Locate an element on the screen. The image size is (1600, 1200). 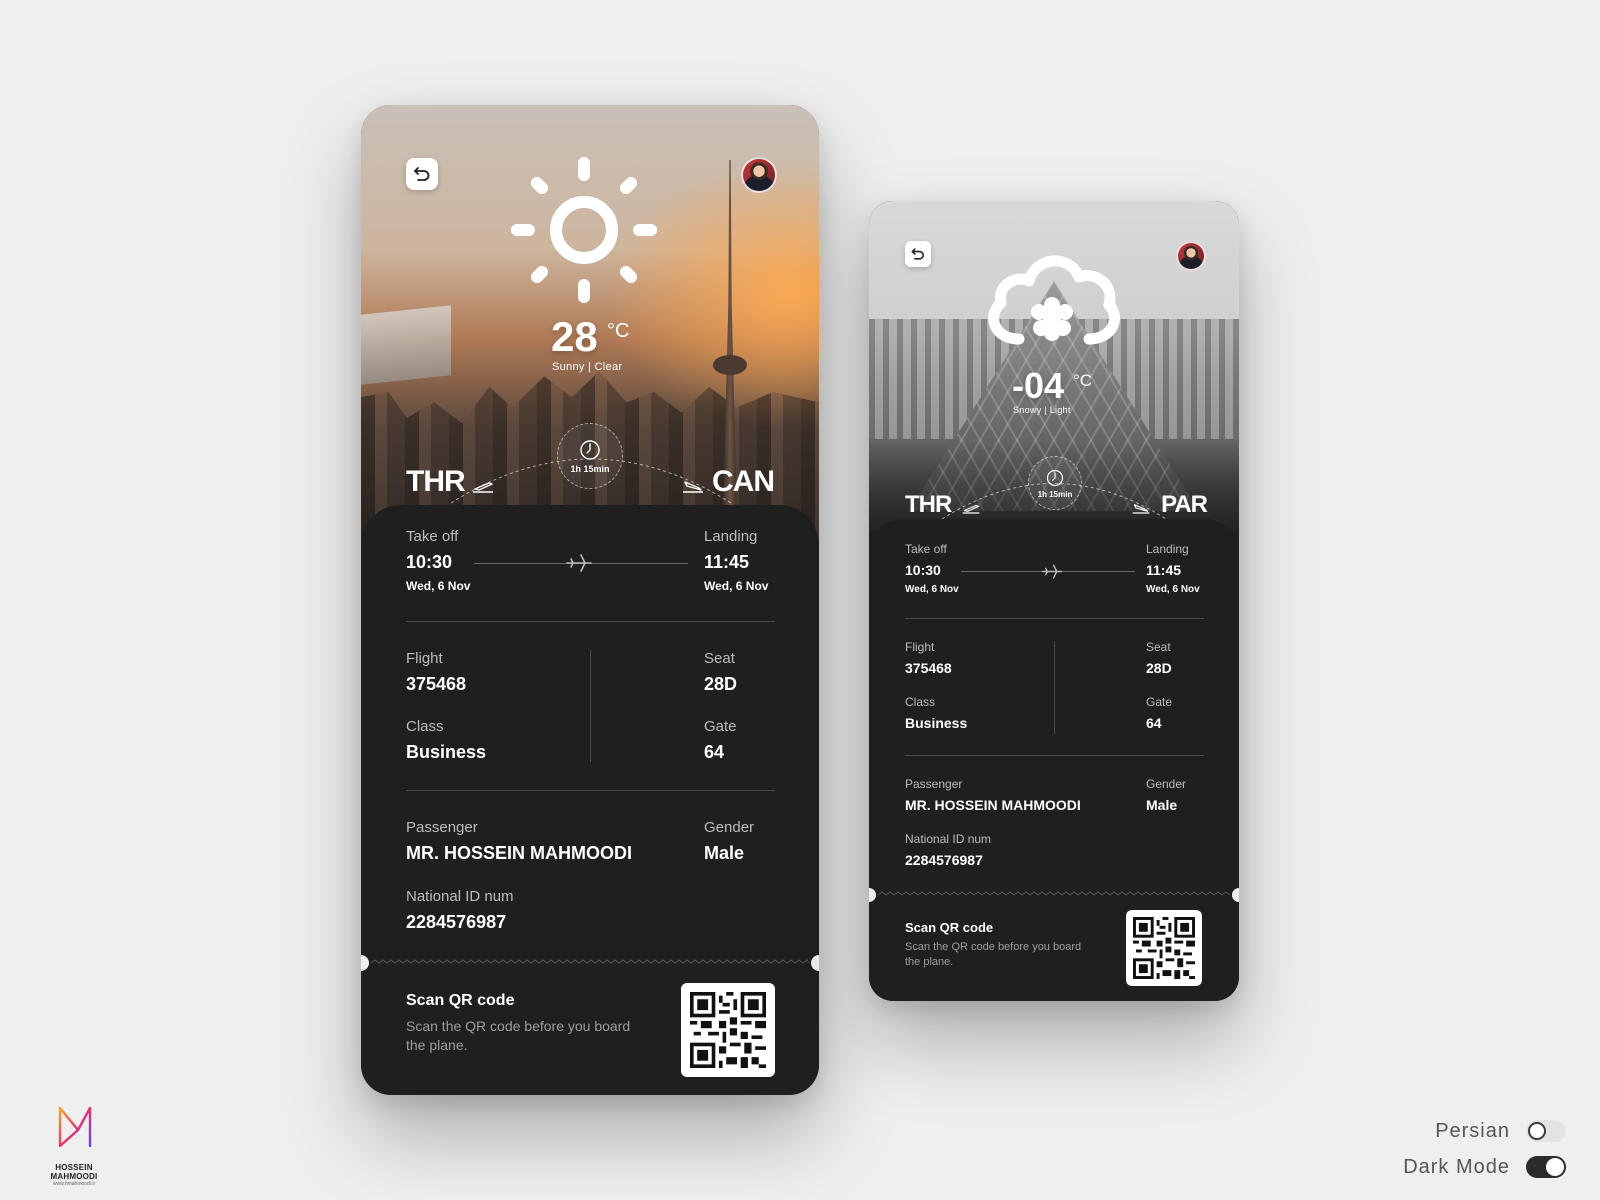
toggle-knob is located at coordinates (1537, 1131).